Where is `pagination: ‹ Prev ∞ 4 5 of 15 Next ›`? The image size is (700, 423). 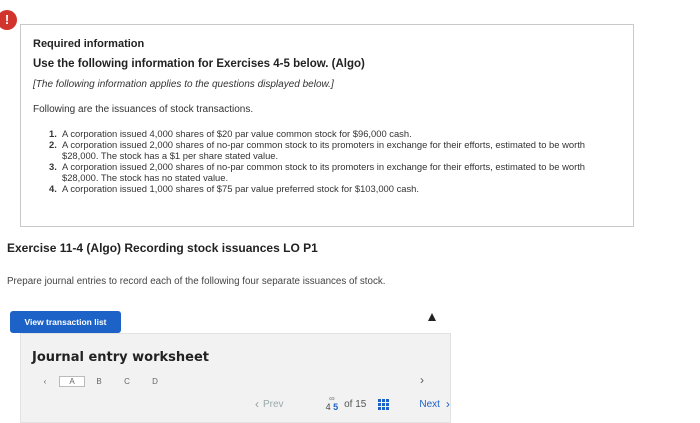 pagination: ‹ Prev ∞ 4 5 of 15 Next › is located at coordinates (352, 404).